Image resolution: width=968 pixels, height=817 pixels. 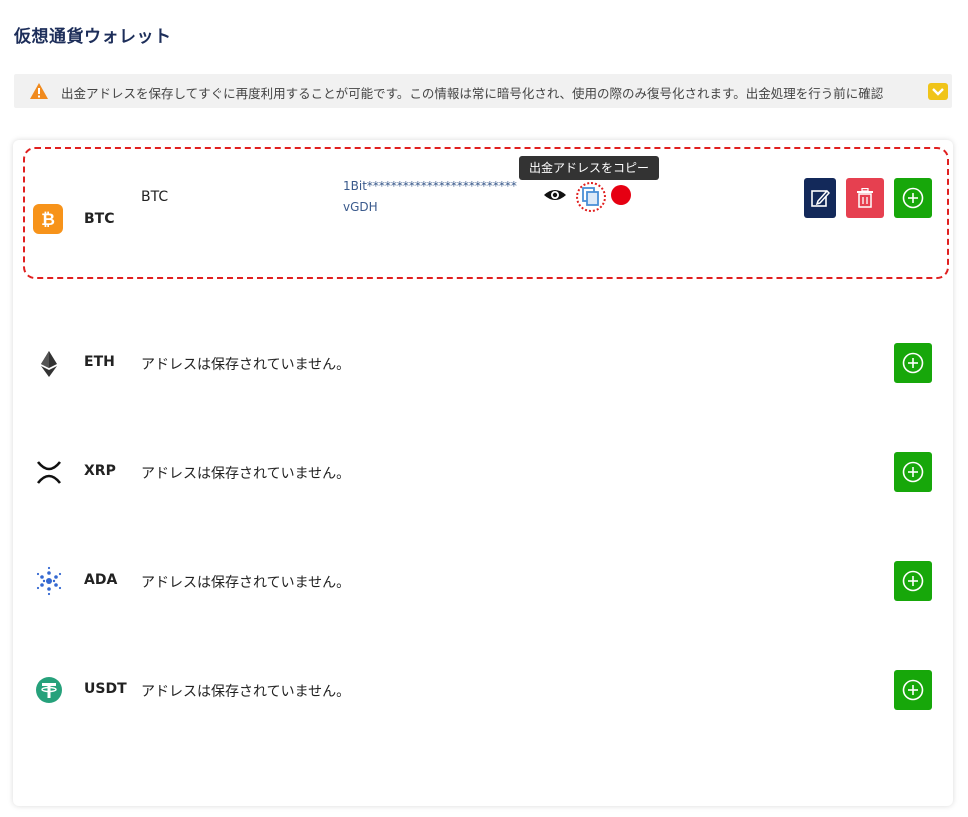 I want to click on copy-address-button, so click(x=591, y=197).